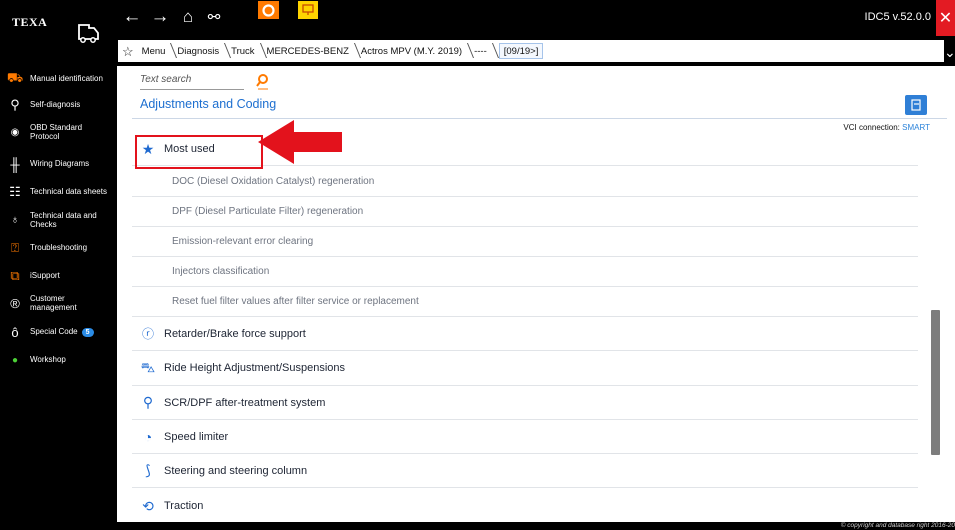 This screenshot has width=955, height=530. I want to click on search-icon, so click(263, 82).